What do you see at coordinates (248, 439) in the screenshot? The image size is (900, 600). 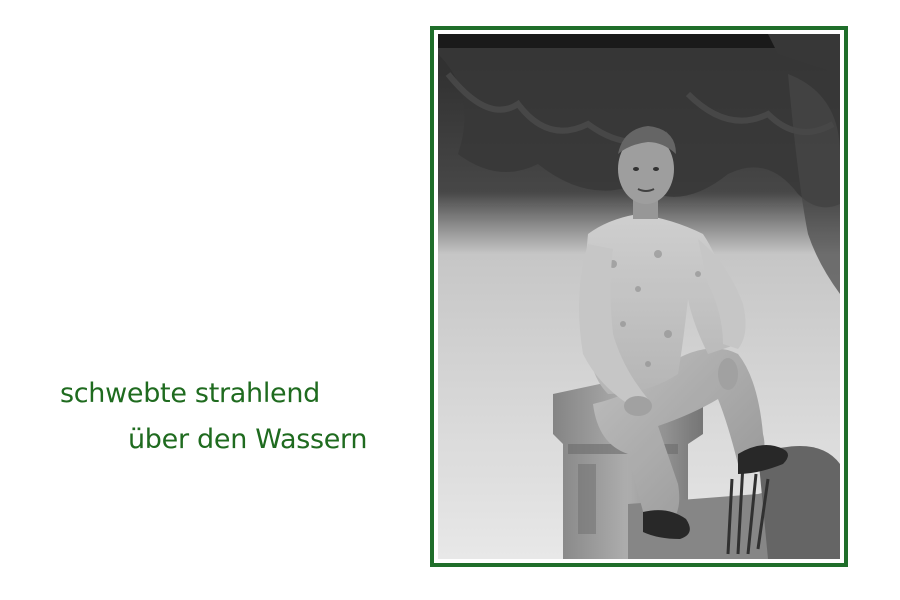 I see `caption-line-2: über den Wassern` at bounding box center [248, 439].